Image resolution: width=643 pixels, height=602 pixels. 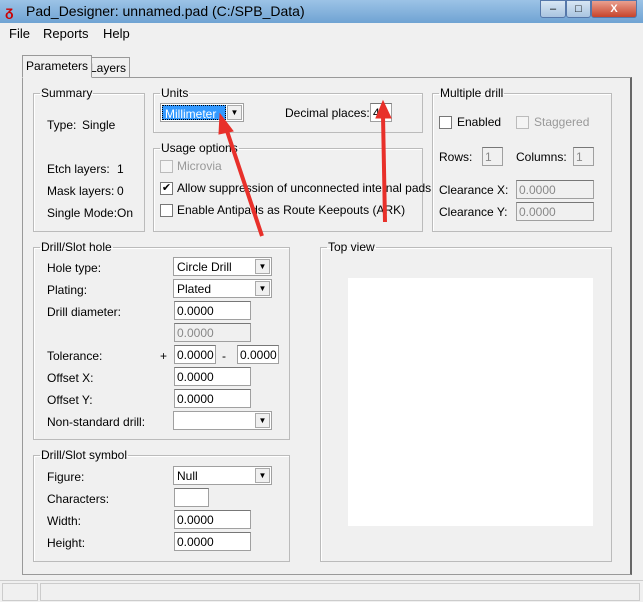 What do you see at coordinates (244, 182) in the screenshot?
I see `arrow-to-units` at bounding box center [244, 182].